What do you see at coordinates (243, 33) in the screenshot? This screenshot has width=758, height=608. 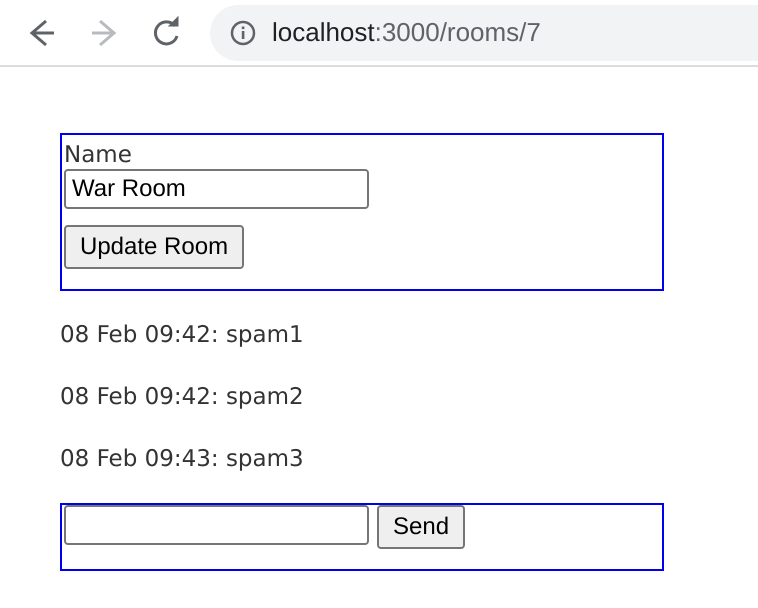 I see `info-icon` at bounding box center [243, 33].